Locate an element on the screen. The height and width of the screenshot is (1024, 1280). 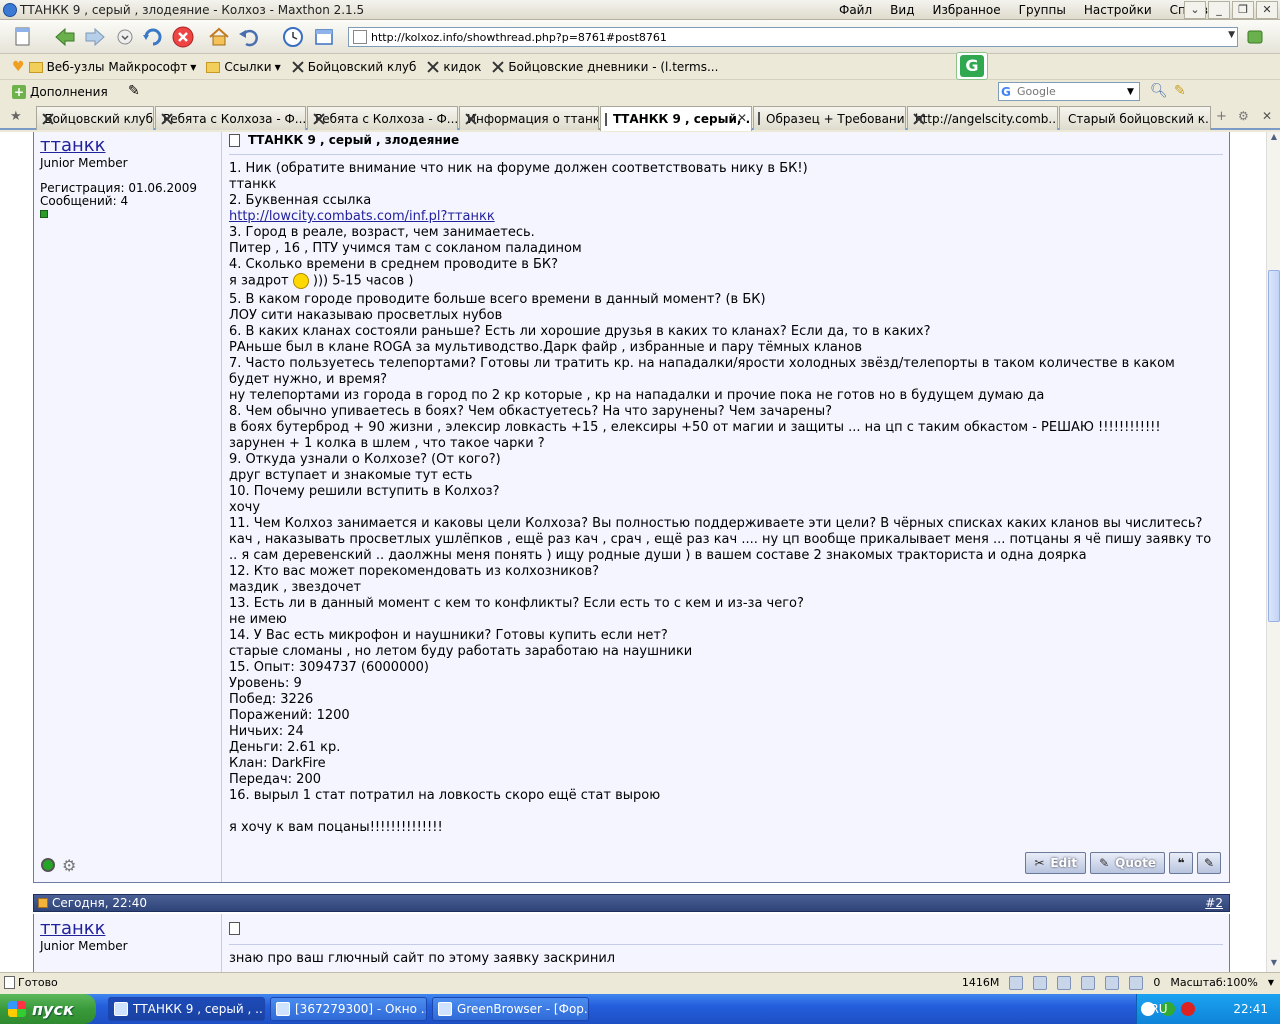
quick-reply-button: ✎ is located at coordinates (1209, 863).